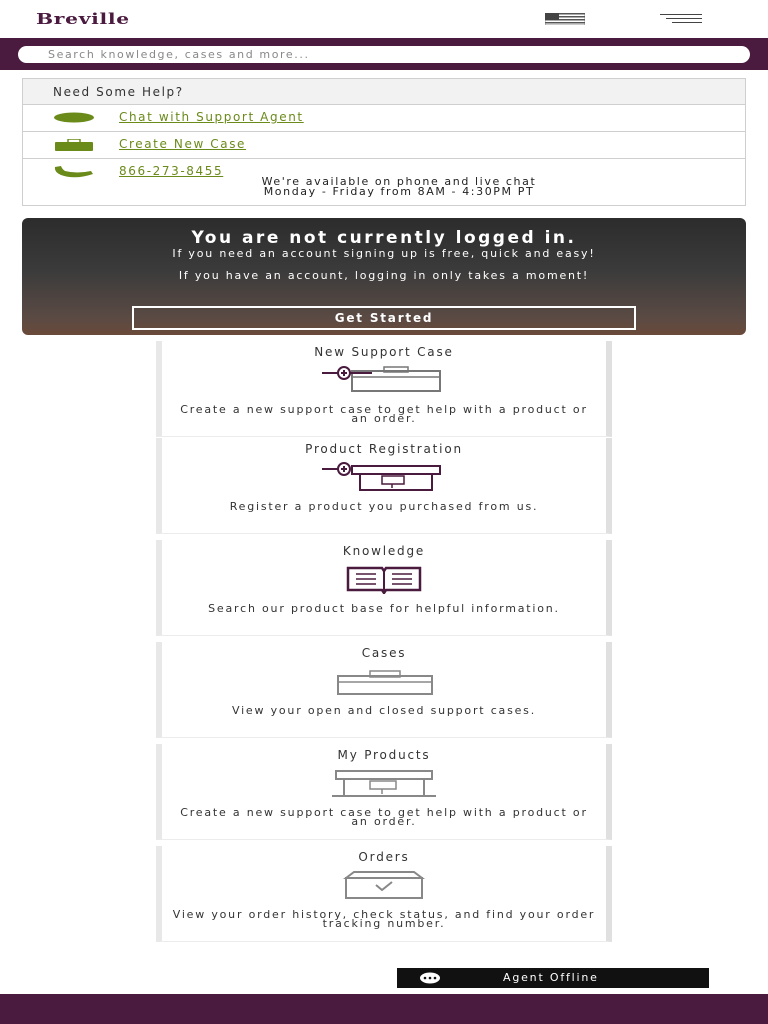  What do you see at coordinates (384, 352) in the screenshot?
I see `tile-title: New Support Case` at bounding box center [384, 352].